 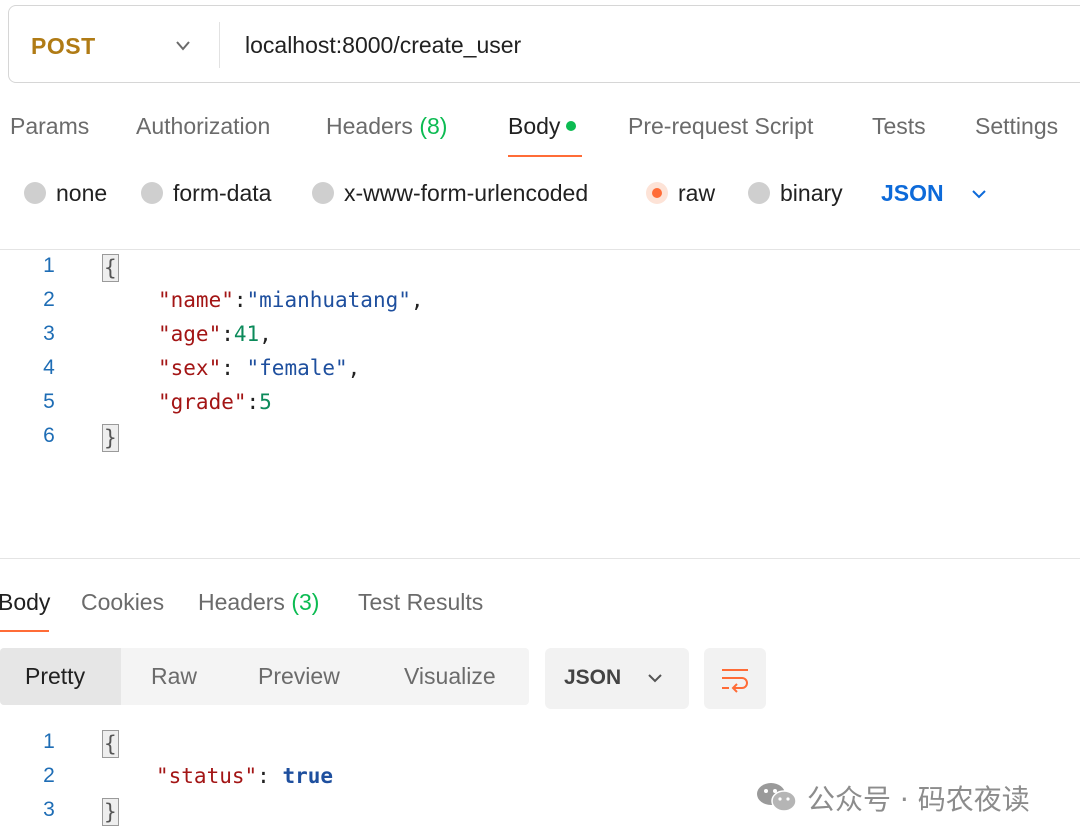 I want to click on radio-x-www-form-urlencoded: x-www-form-urlencoded, so click(x=450, y=193).